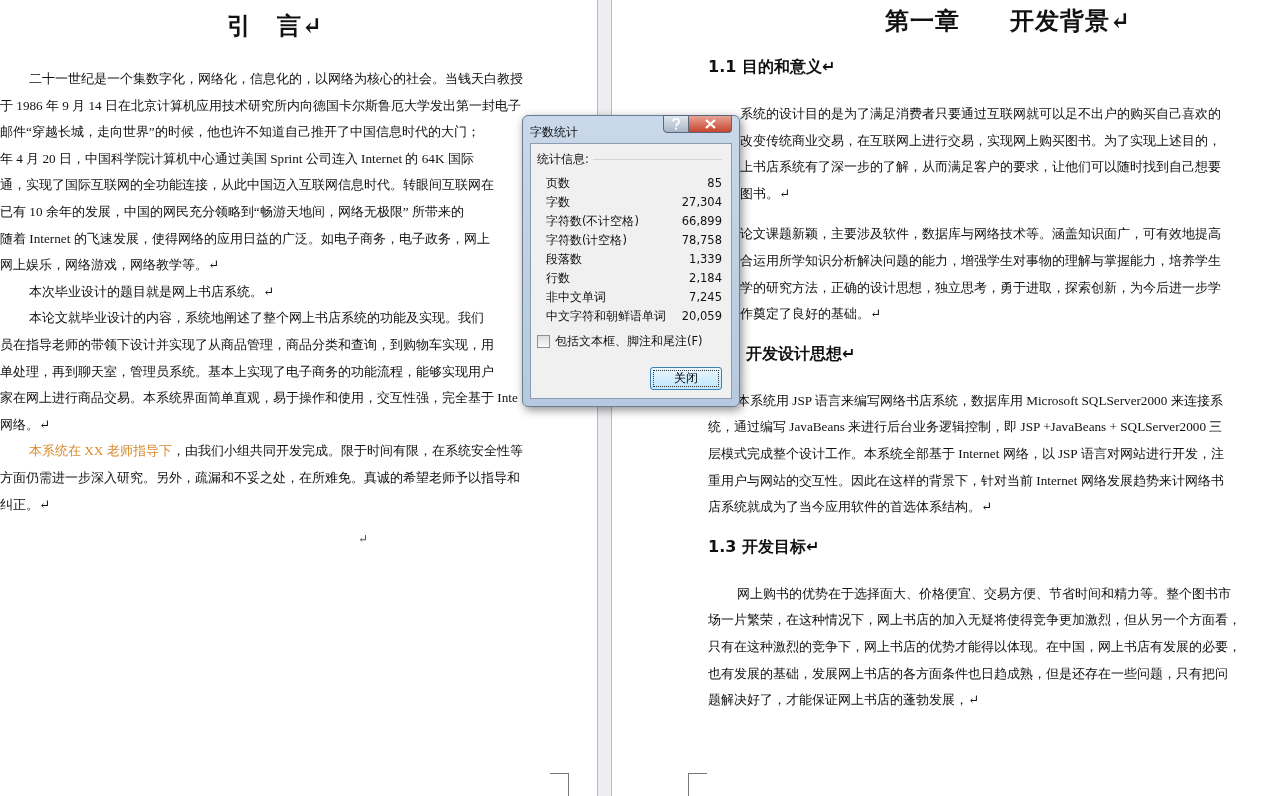 The image size is (1279, 796). I want to click on text-line: 二十一世纪是一个集数字化，网络化，信息化的，以网络为核心的社会。当钱天白教授, so click(276, 79).